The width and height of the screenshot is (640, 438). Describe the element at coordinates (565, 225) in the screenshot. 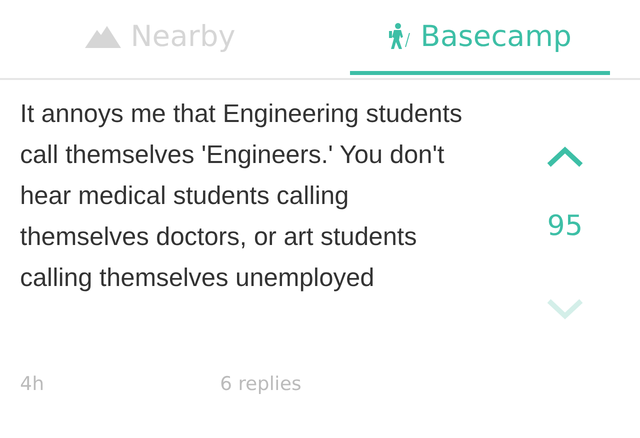

I see `vote-count: 95` at that location.